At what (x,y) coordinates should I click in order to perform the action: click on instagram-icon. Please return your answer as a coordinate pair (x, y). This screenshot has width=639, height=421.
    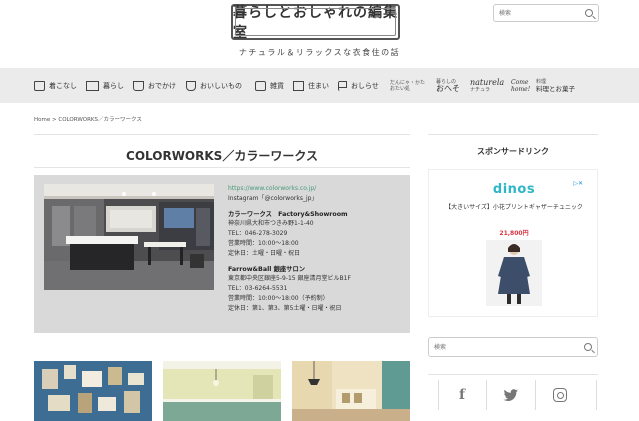
    Looking at the image, I should click on (560, 395).